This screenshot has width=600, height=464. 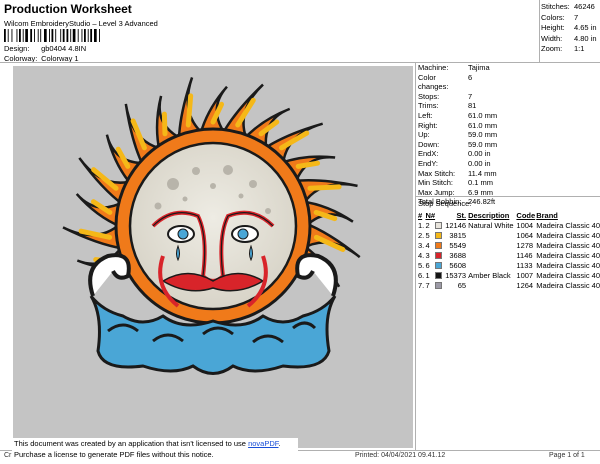 I want to click on machine-info-label: Right:, so click(x=428, y=125).